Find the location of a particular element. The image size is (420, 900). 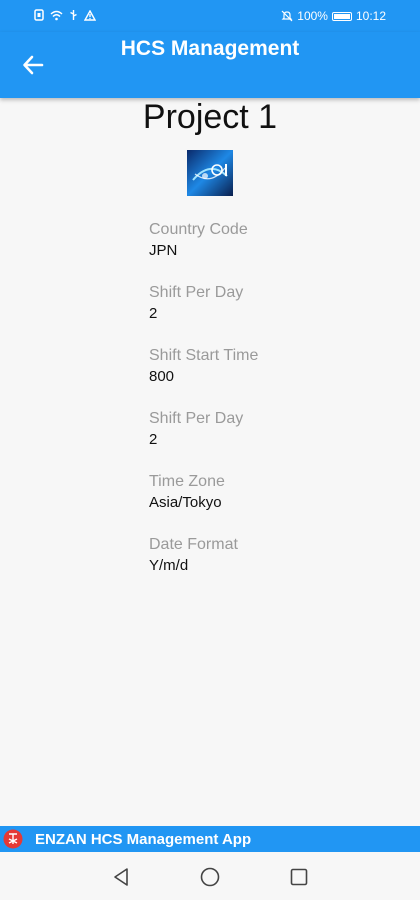

footer-banner: ENZAN HCS Management App is located at coordinates (210, 839).